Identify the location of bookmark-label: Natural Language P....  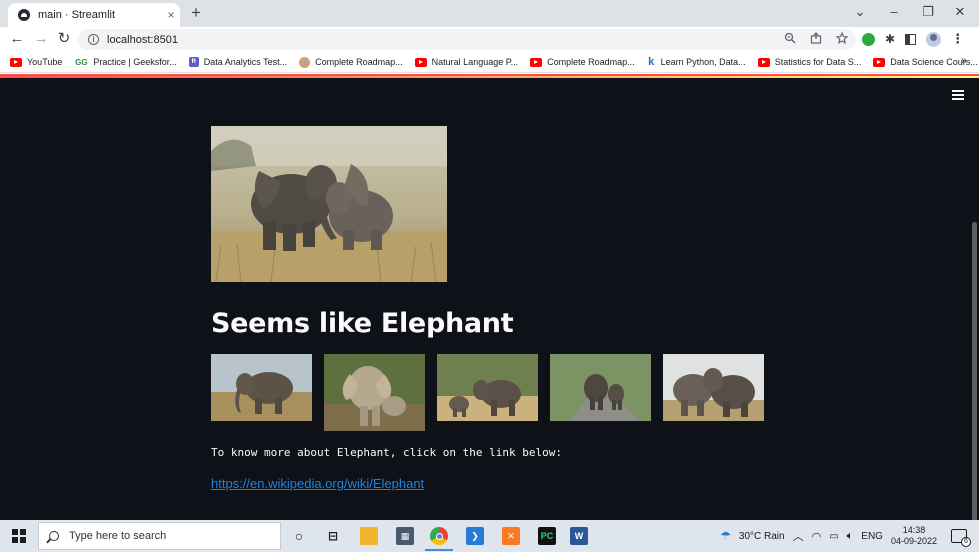
(475, 62).